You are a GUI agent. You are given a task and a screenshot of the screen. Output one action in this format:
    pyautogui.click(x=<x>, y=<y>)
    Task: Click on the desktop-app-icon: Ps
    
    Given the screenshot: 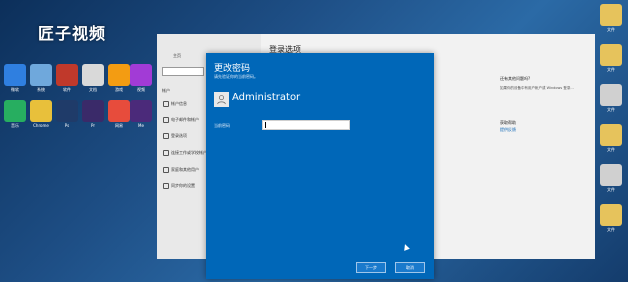 What is the action you would take?
    pyautogui.click(x=67, y=114)
    